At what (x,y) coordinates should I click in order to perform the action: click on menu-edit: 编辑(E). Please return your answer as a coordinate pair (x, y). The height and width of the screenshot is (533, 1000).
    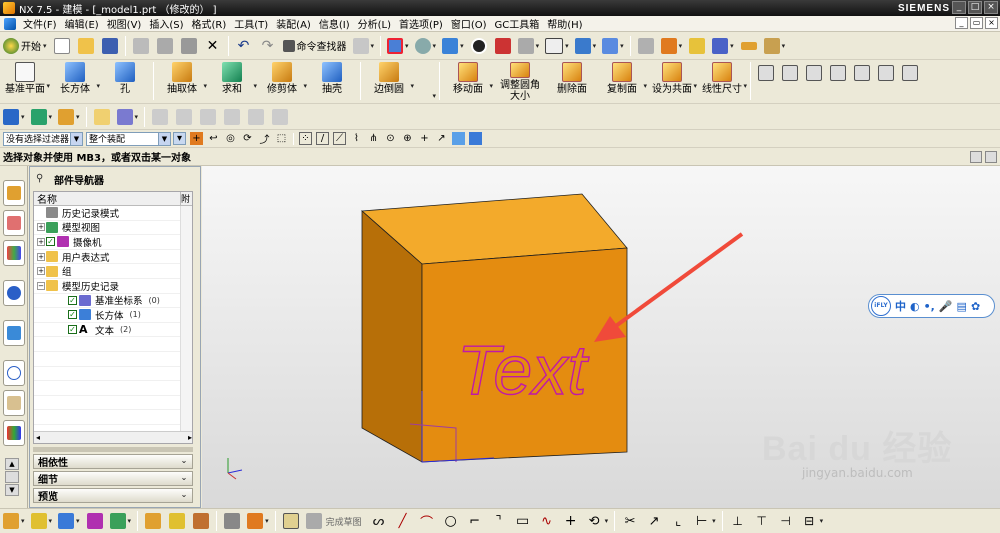
    Looking at the image, I should click on (82, 23).